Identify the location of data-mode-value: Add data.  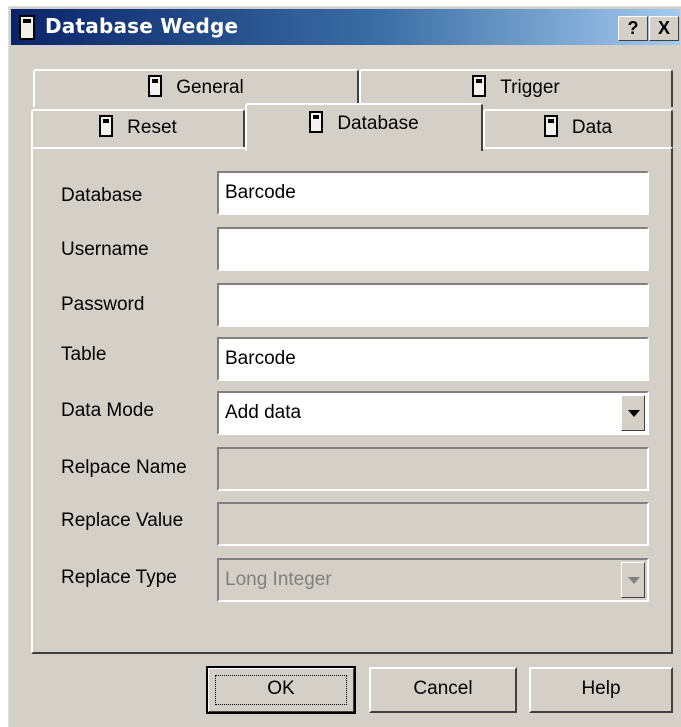
(263, 412).